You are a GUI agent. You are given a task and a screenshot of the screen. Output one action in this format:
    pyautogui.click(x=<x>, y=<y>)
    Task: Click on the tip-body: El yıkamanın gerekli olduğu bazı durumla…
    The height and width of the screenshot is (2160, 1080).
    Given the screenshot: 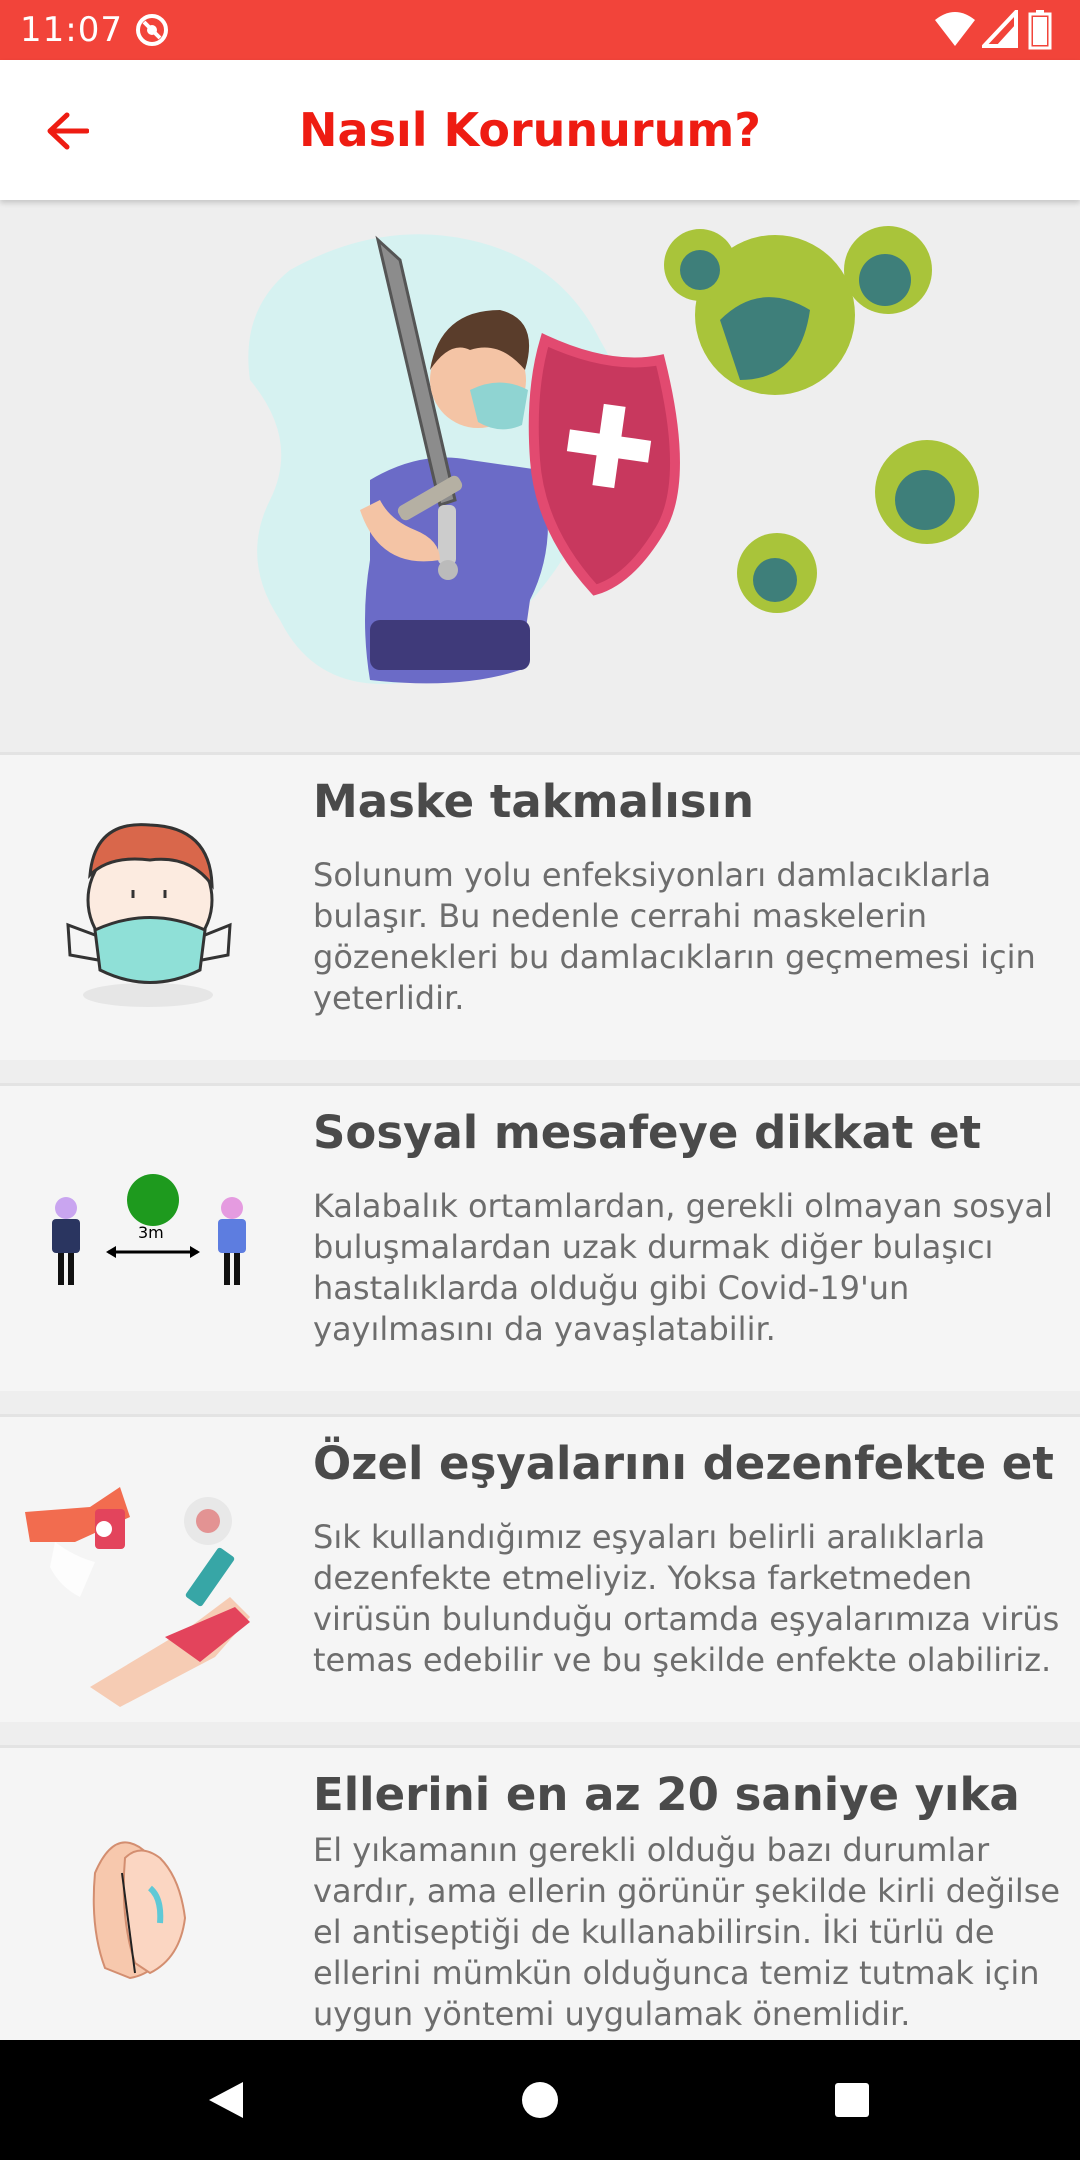 What is the action you would take?
    pyautogui.click(x=687, y=1932)
    